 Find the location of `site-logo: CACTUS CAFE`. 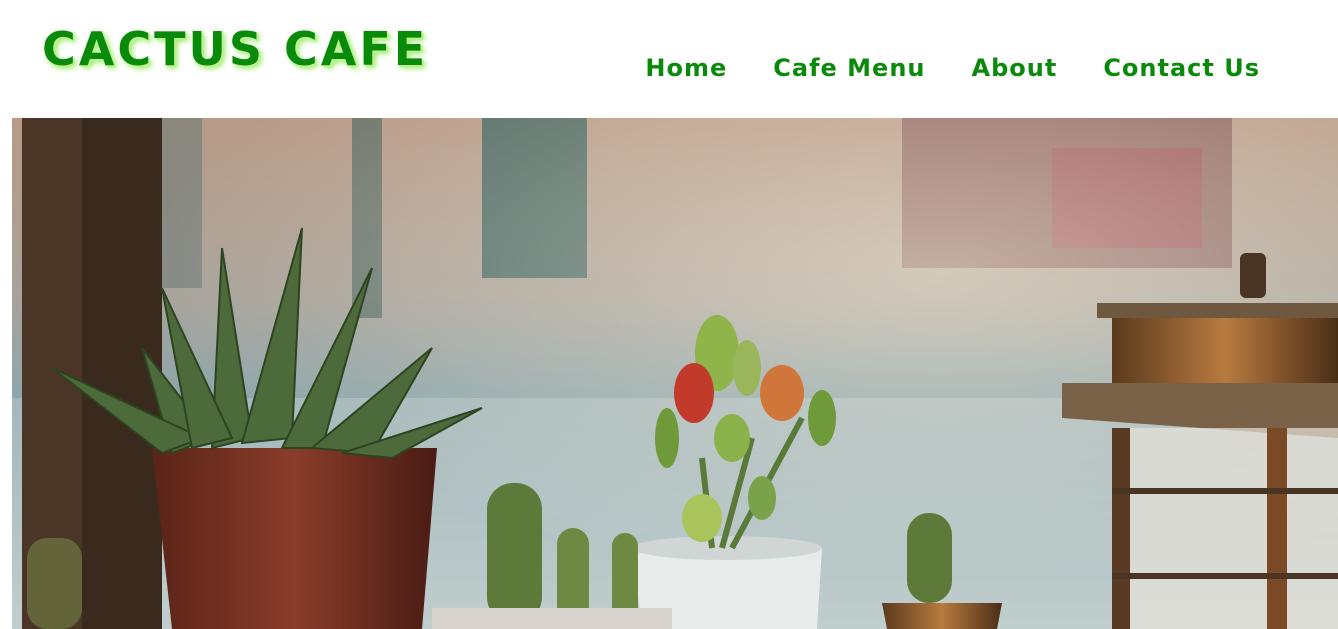

site-logo: CACTUS CAFE is located at coordinates (235, 49).